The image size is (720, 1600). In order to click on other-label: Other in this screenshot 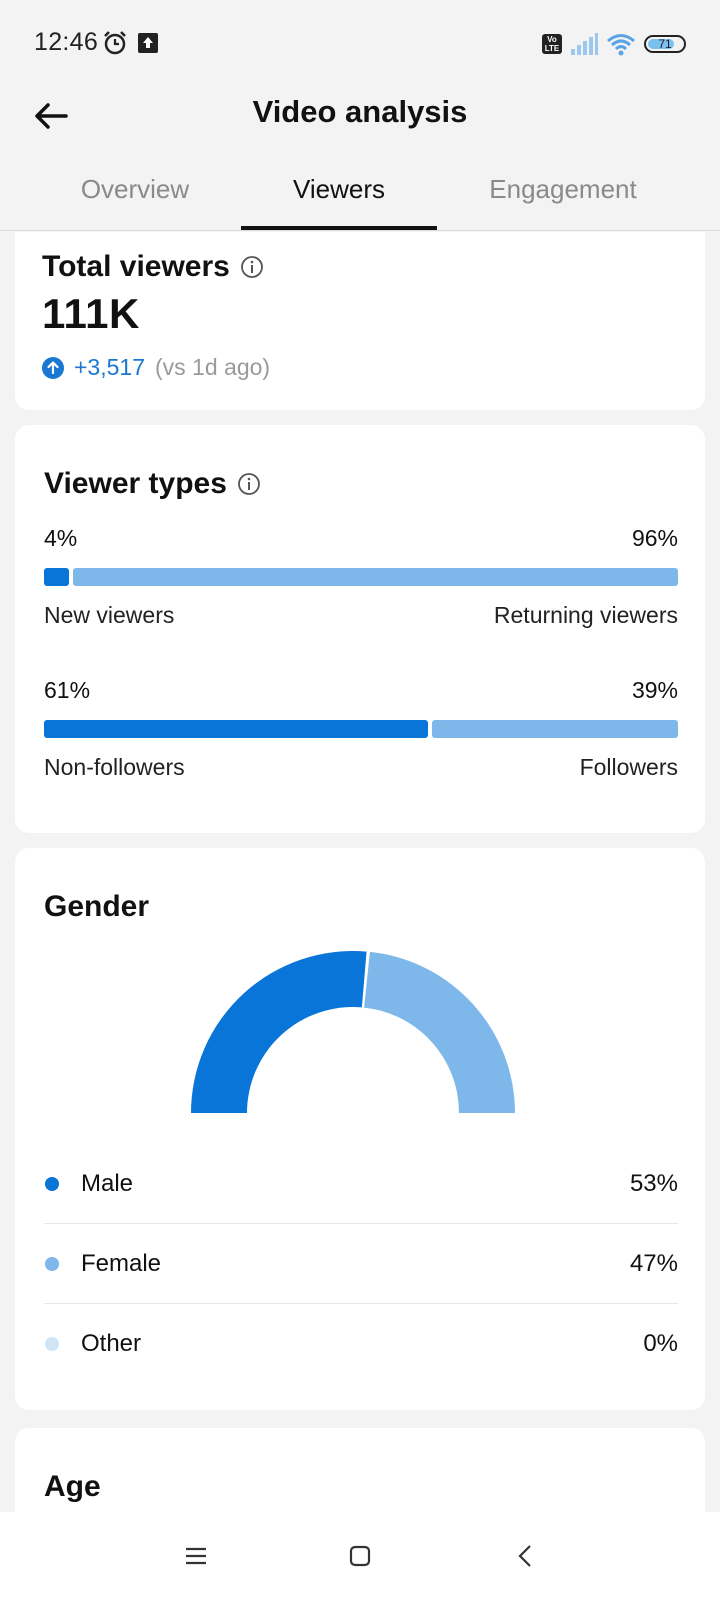, I will do `click(111, 1343)`.